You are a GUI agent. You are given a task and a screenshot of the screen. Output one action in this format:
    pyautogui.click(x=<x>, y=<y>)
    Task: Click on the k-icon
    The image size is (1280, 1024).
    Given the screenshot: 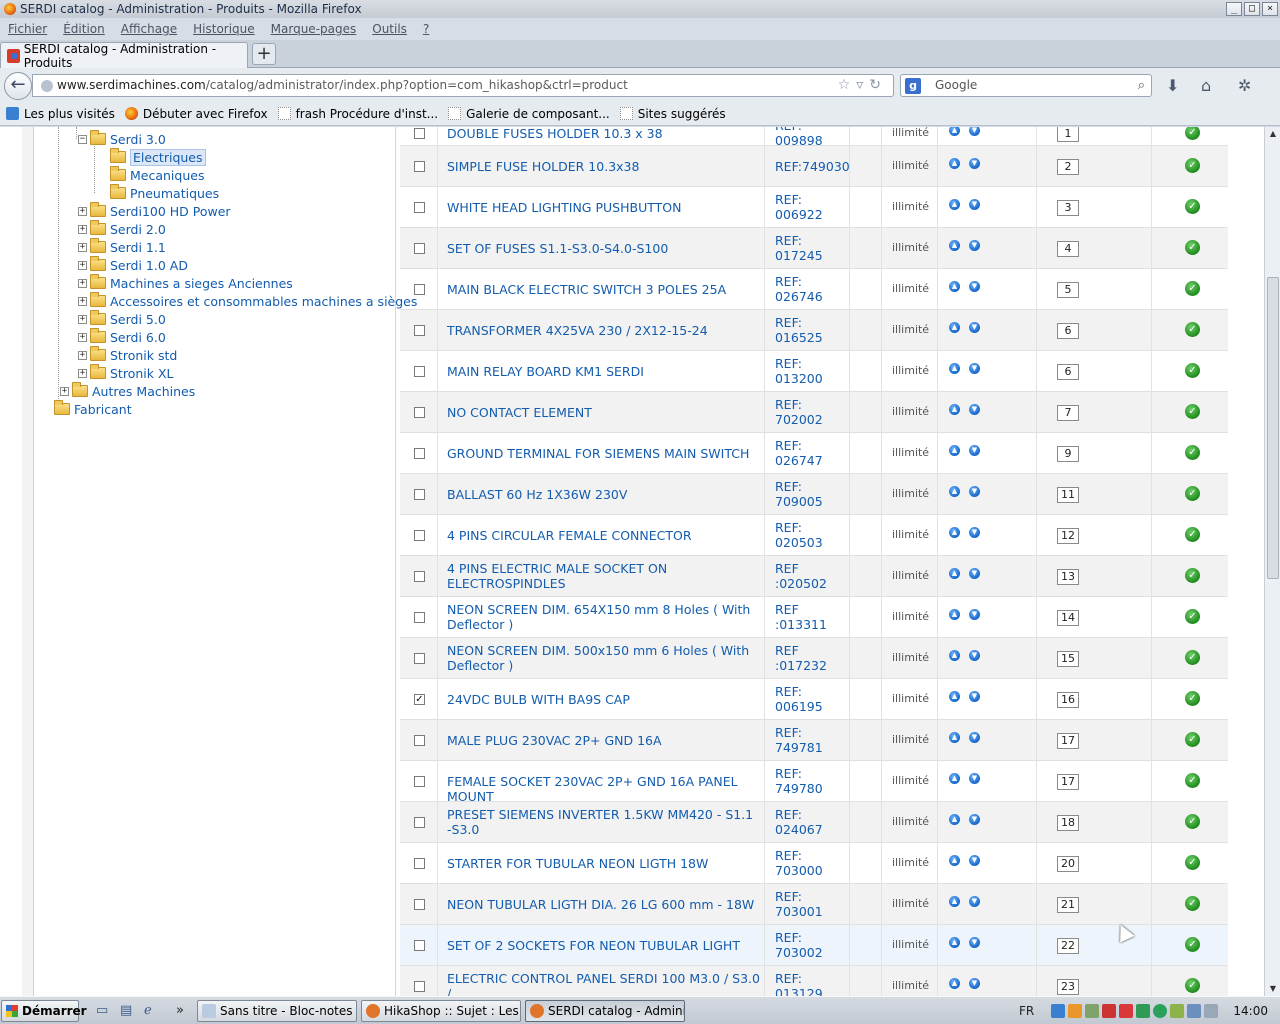 What is the action you would take?
    pyautogui.click(x=1126, y=1011)
    